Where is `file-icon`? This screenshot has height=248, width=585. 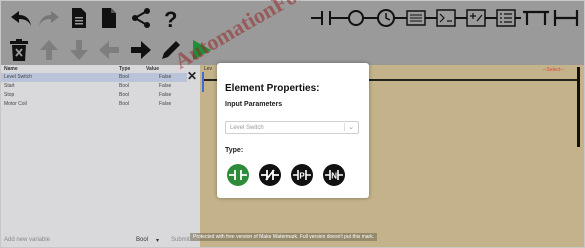
file-icon is located at coordinates (79, 18).